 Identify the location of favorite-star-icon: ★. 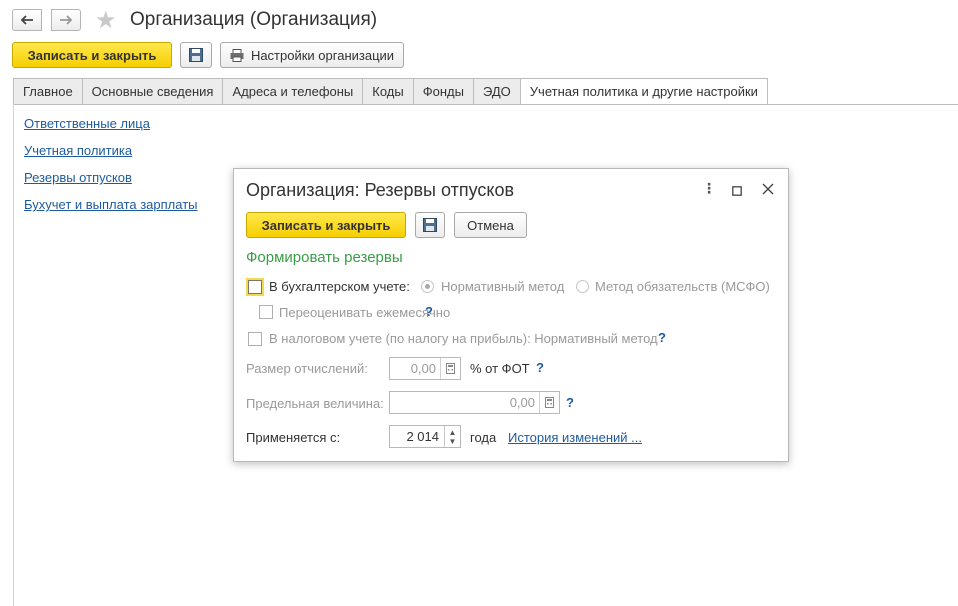
(106, 20).